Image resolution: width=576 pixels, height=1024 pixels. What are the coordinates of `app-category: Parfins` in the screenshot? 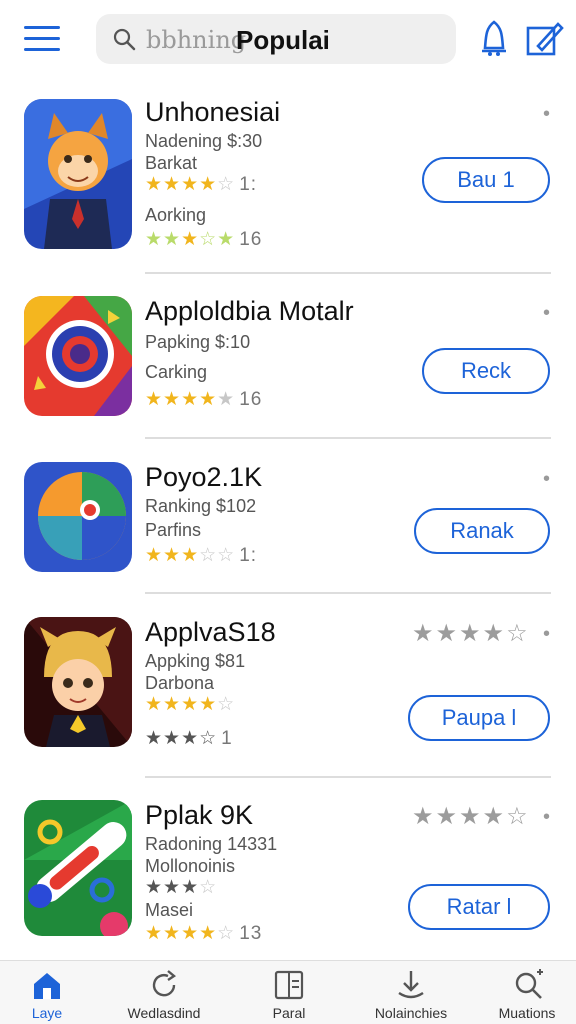 It's located at (173, 530).